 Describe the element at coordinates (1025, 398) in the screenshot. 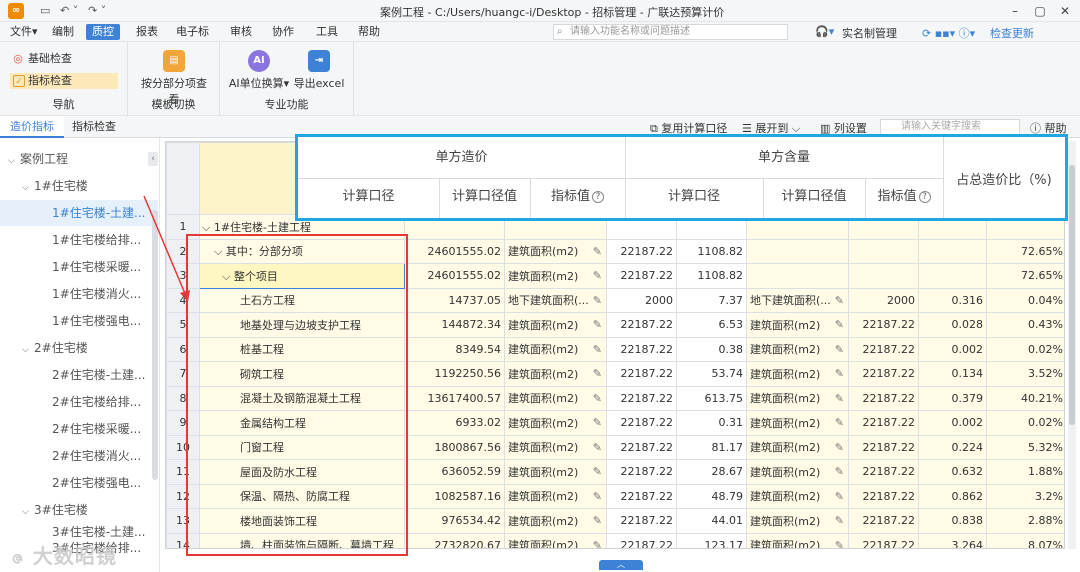

I see `cost-ratio-cell: 40.21%` at that location.